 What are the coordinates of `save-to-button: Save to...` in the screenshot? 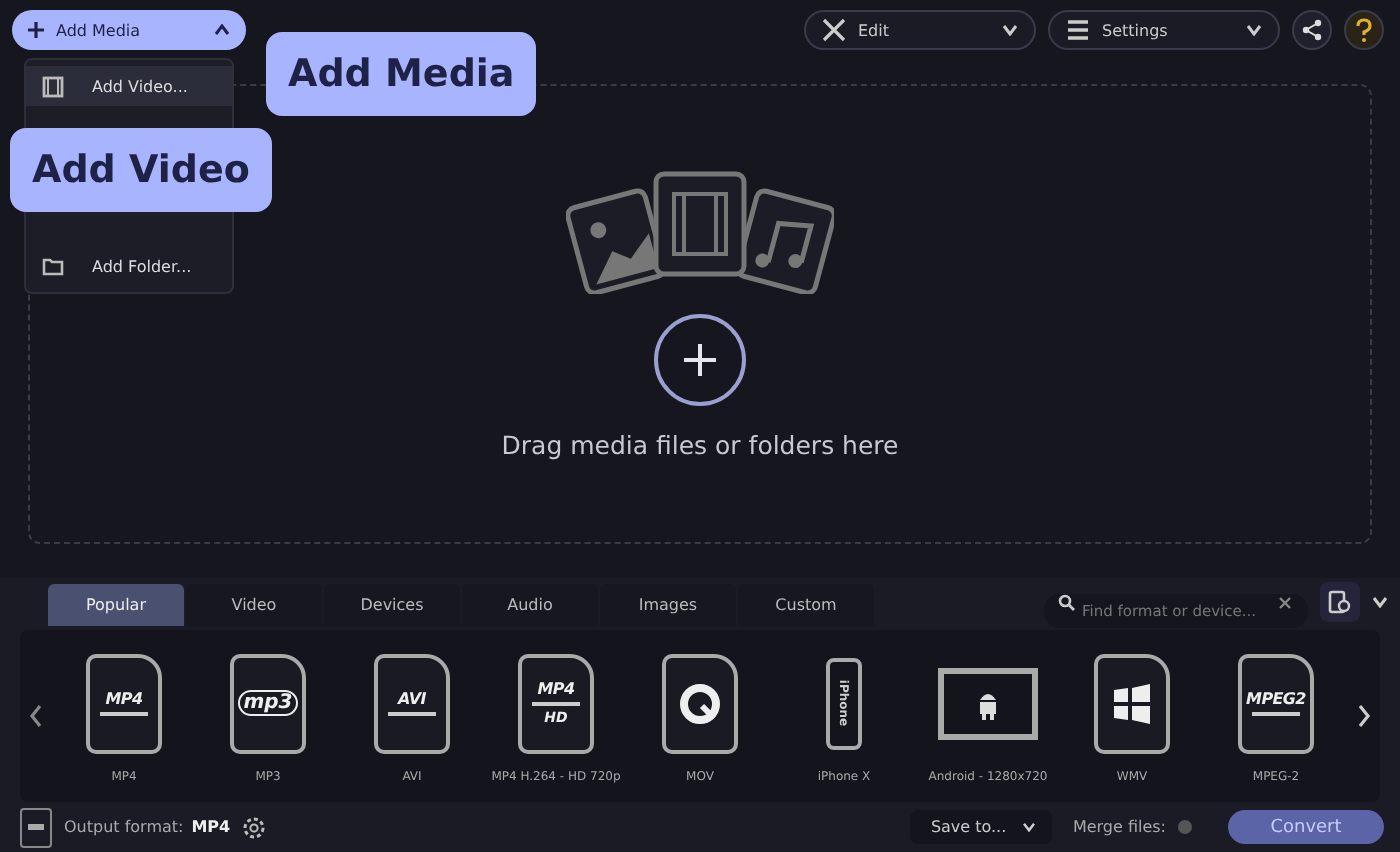 It's located at (981, 827).